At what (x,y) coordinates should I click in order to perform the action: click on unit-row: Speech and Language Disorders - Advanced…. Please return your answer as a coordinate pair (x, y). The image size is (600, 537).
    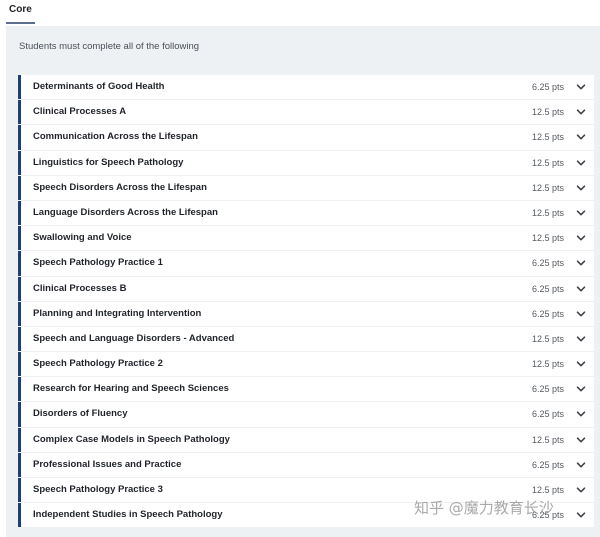
    Looking at the image, I should click on (306, 339).